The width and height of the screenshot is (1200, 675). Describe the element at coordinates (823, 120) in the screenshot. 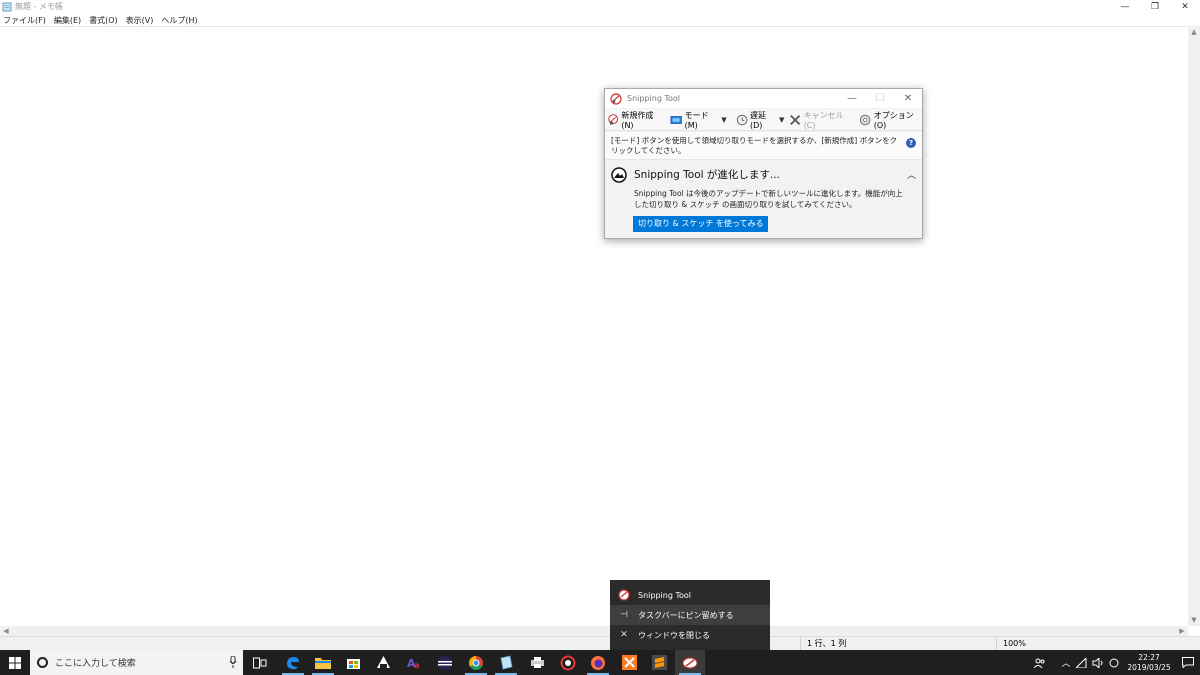

I see `cancel-label: キャンセル(C)` at that location.